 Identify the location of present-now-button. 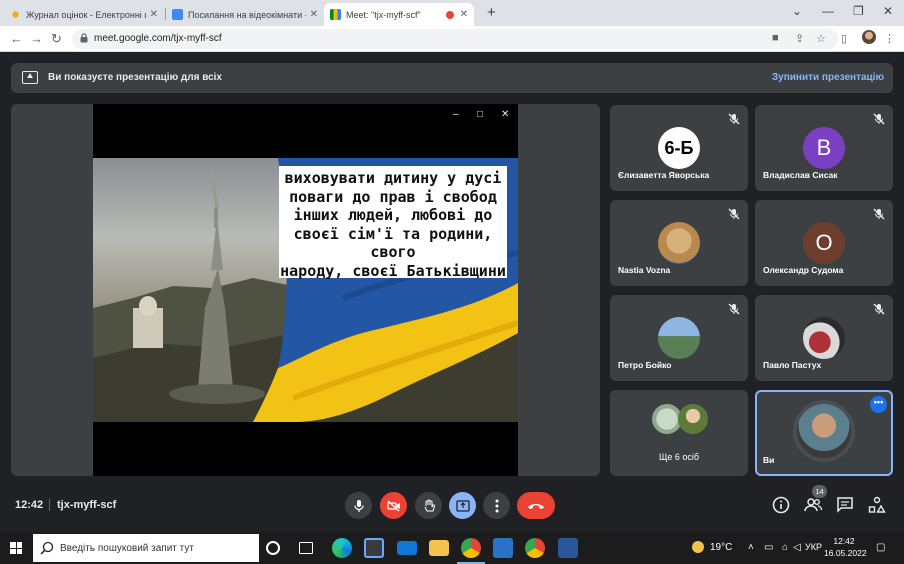
(462, 505).